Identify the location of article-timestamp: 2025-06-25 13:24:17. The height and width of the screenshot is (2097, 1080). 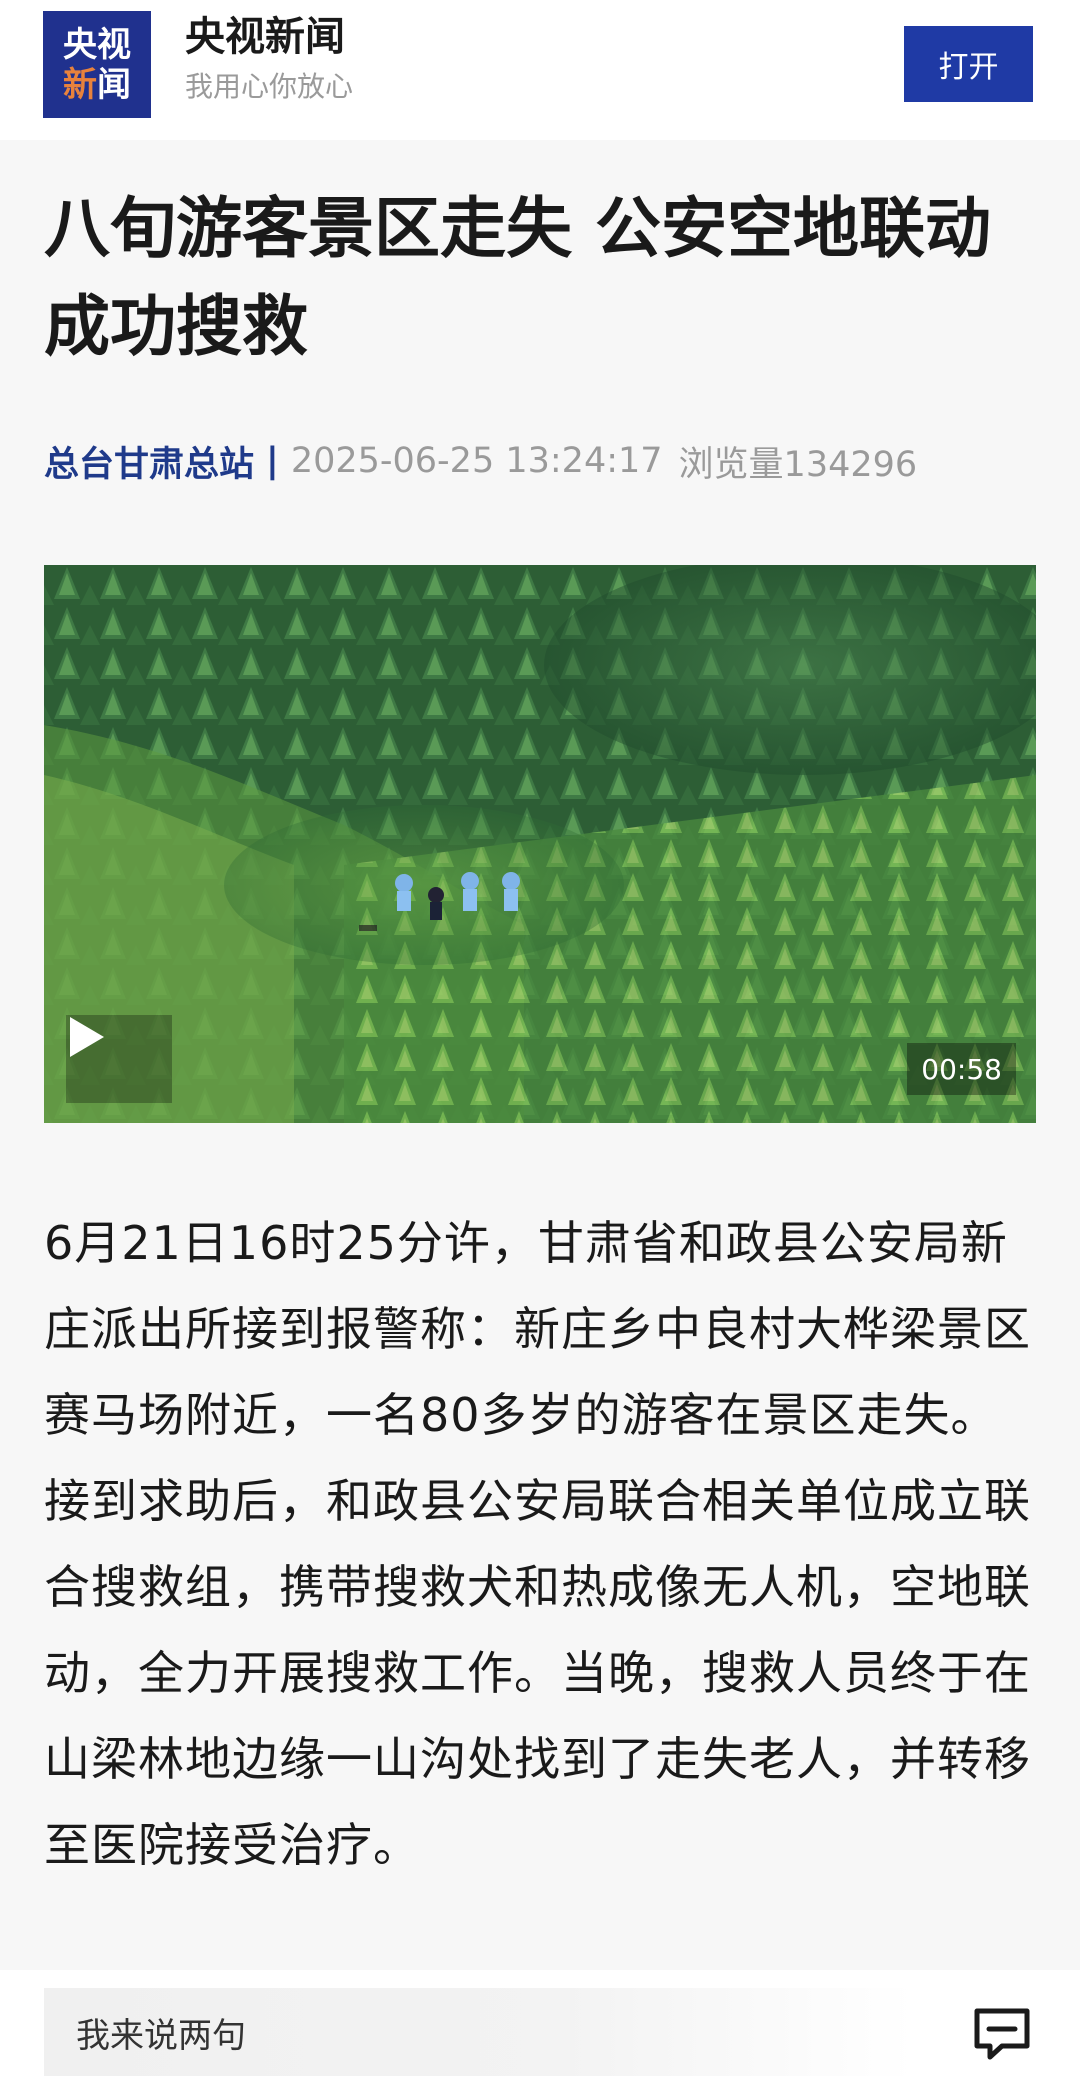
(476, 461).